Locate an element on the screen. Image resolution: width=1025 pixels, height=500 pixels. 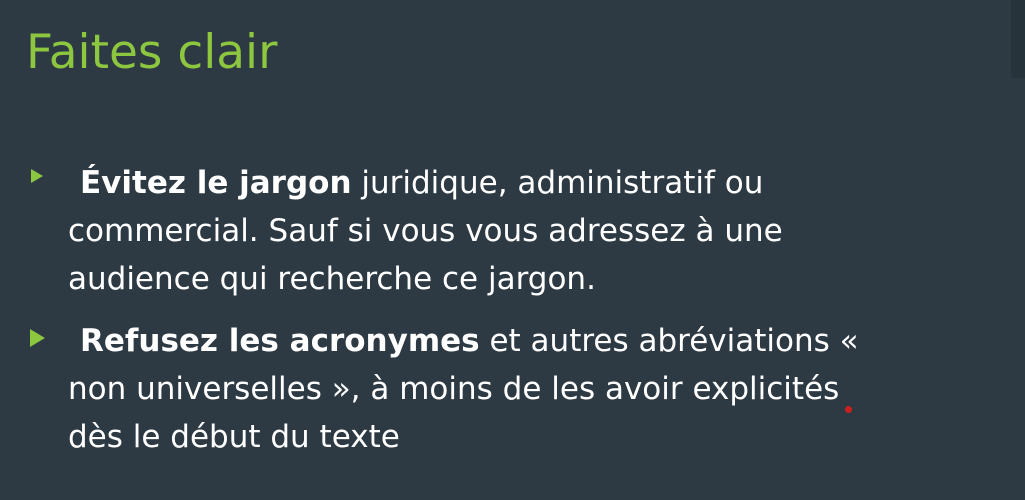
bullet-bold-phrase: Évitez le jargon is located at coordinates (216, 183).